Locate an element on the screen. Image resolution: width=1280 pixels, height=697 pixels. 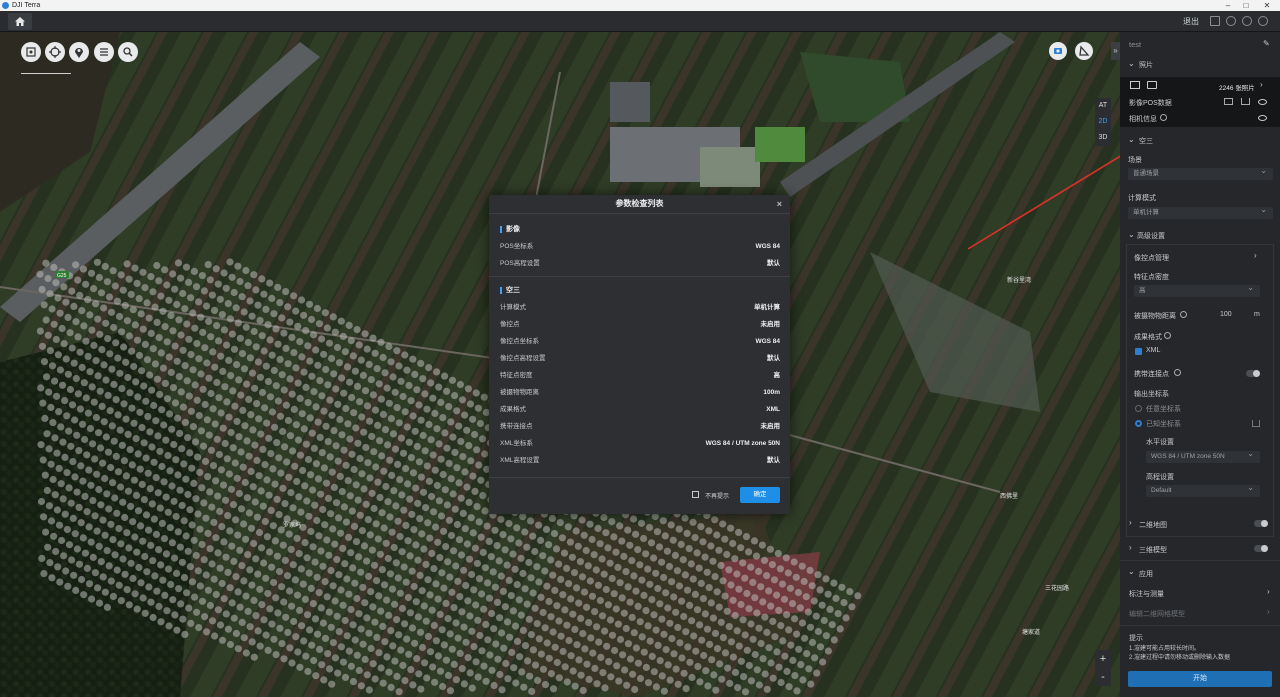
help-icon is located at coordinates (1247, 21).